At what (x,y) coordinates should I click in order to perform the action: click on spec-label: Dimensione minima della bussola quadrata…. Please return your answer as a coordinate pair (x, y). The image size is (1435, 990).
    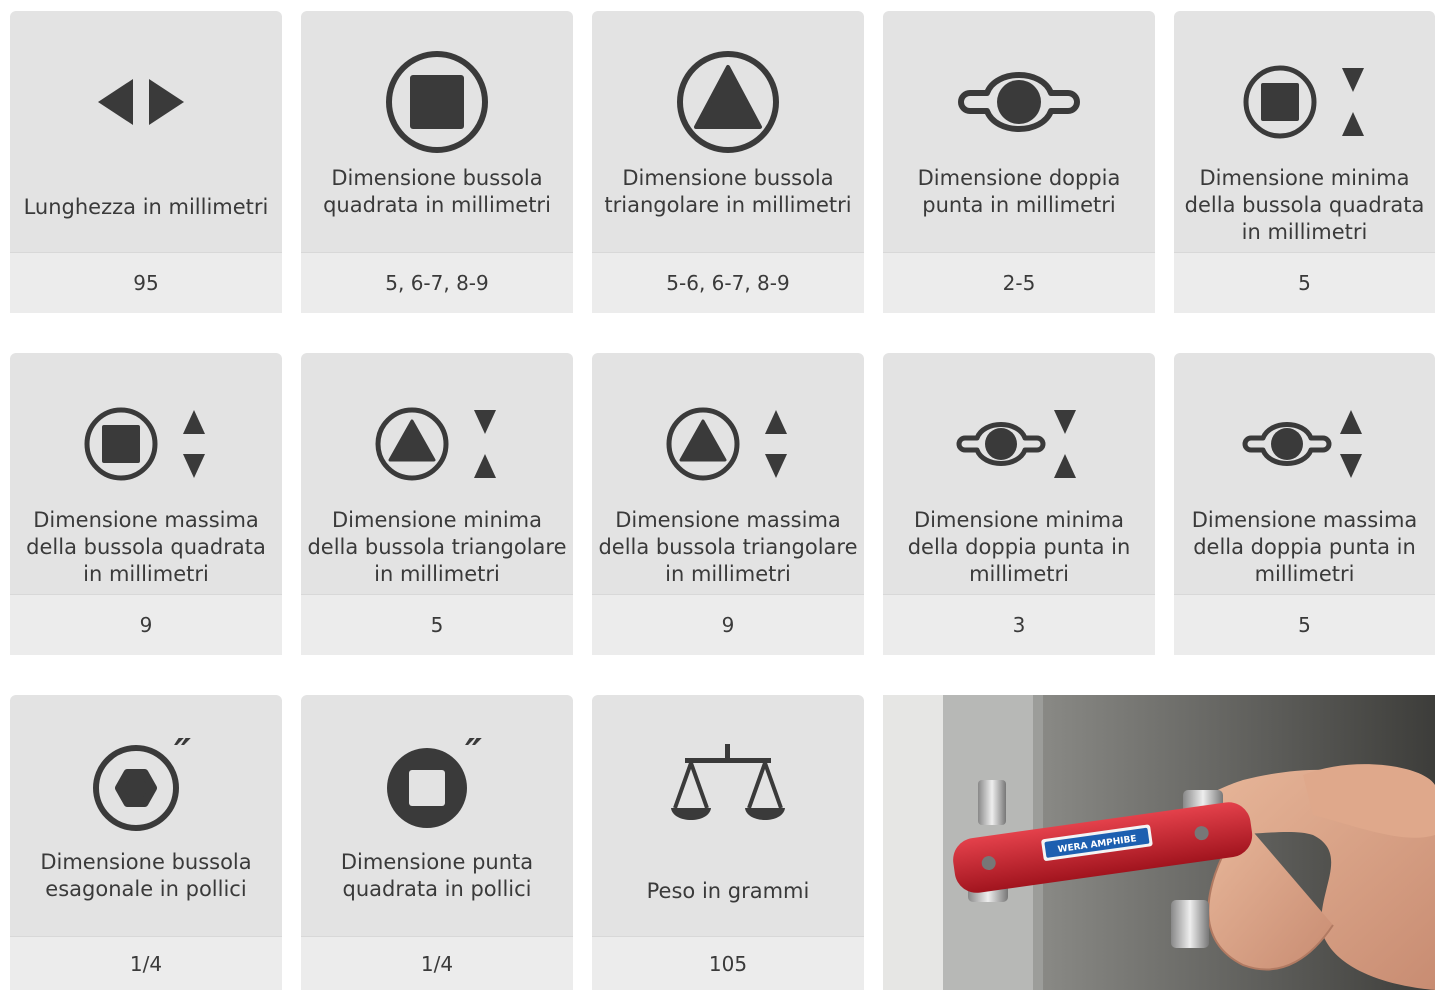
    Looking at the image, I should click on (1304, 205).